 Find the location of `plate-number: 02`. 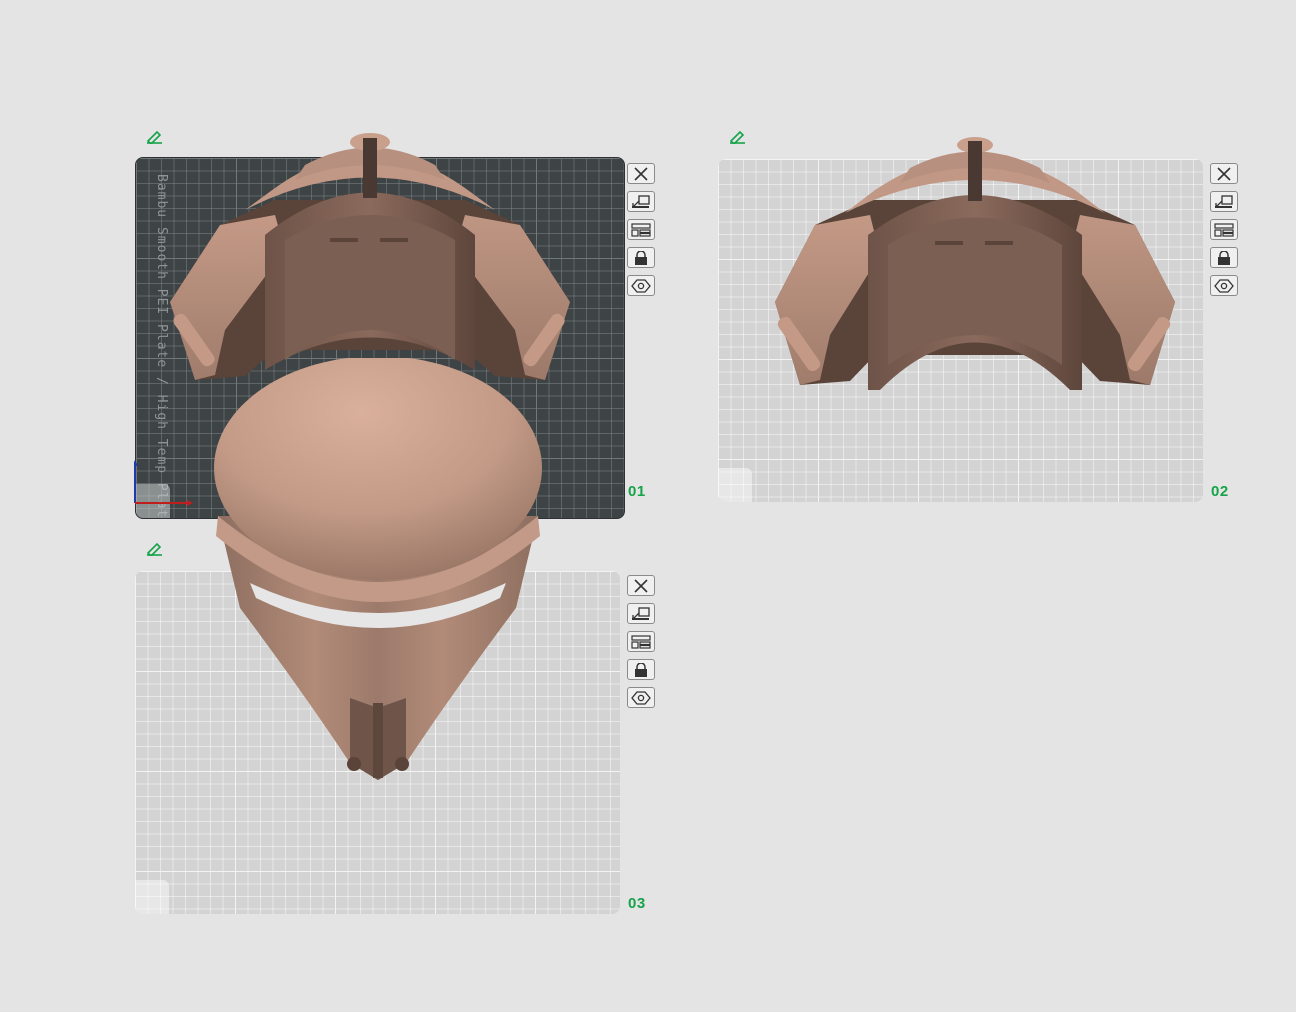

plate-number: 02 is located at coordinates (1220, 491).